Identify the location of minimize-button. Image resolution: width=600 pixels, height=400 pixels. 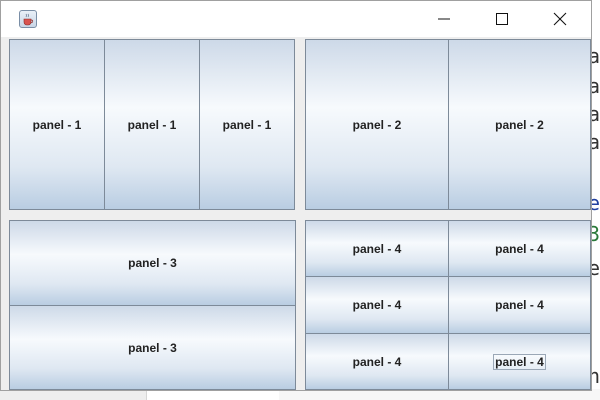
(444, 19).